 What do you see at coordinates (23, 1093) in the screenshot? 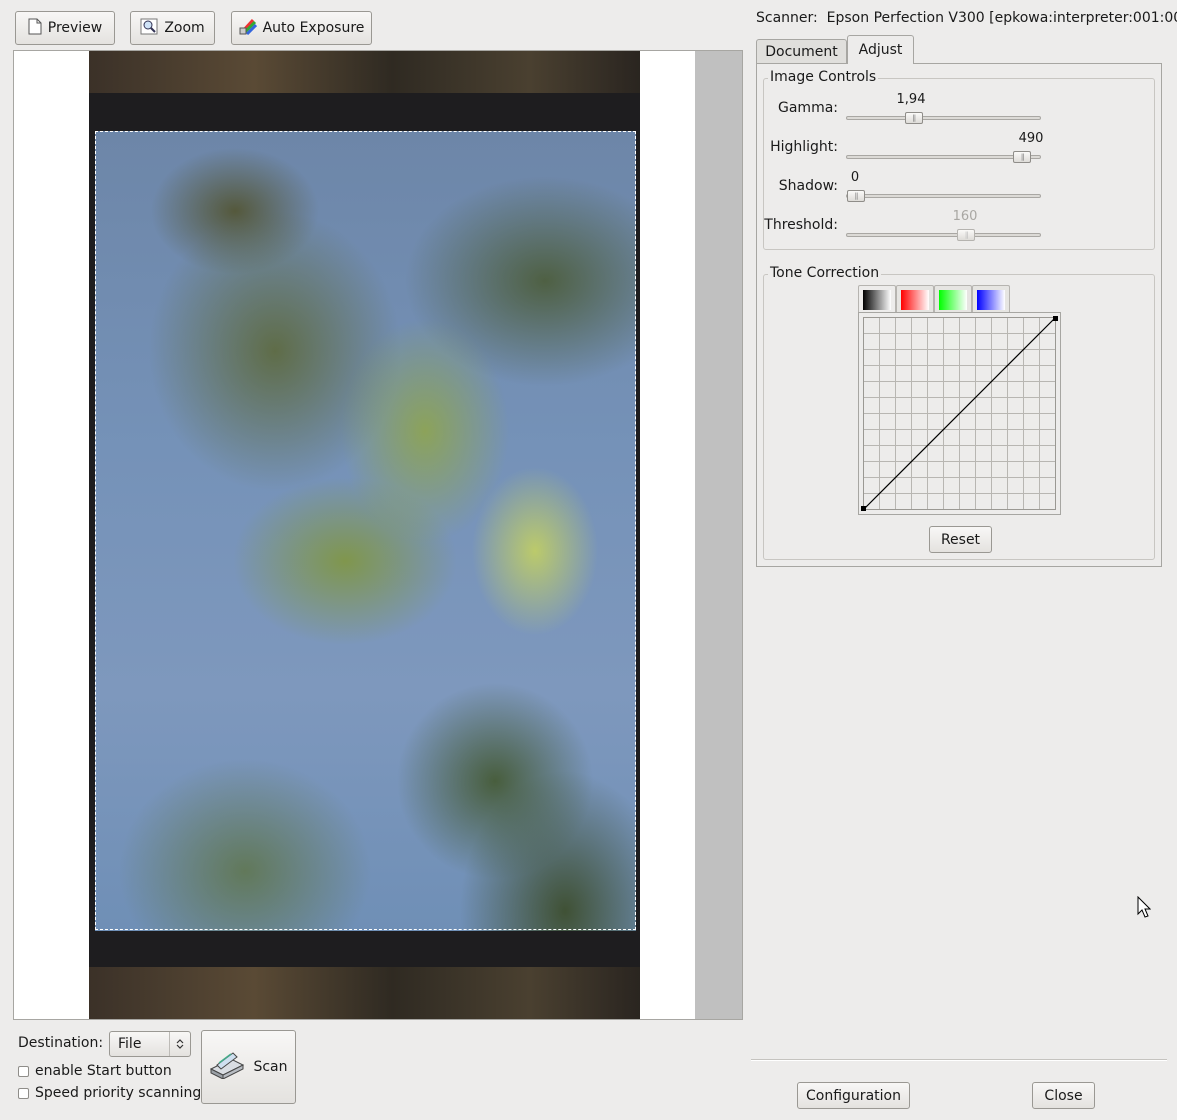
I see `speed-priority-checkbox` at bounding box center [23, 1093].